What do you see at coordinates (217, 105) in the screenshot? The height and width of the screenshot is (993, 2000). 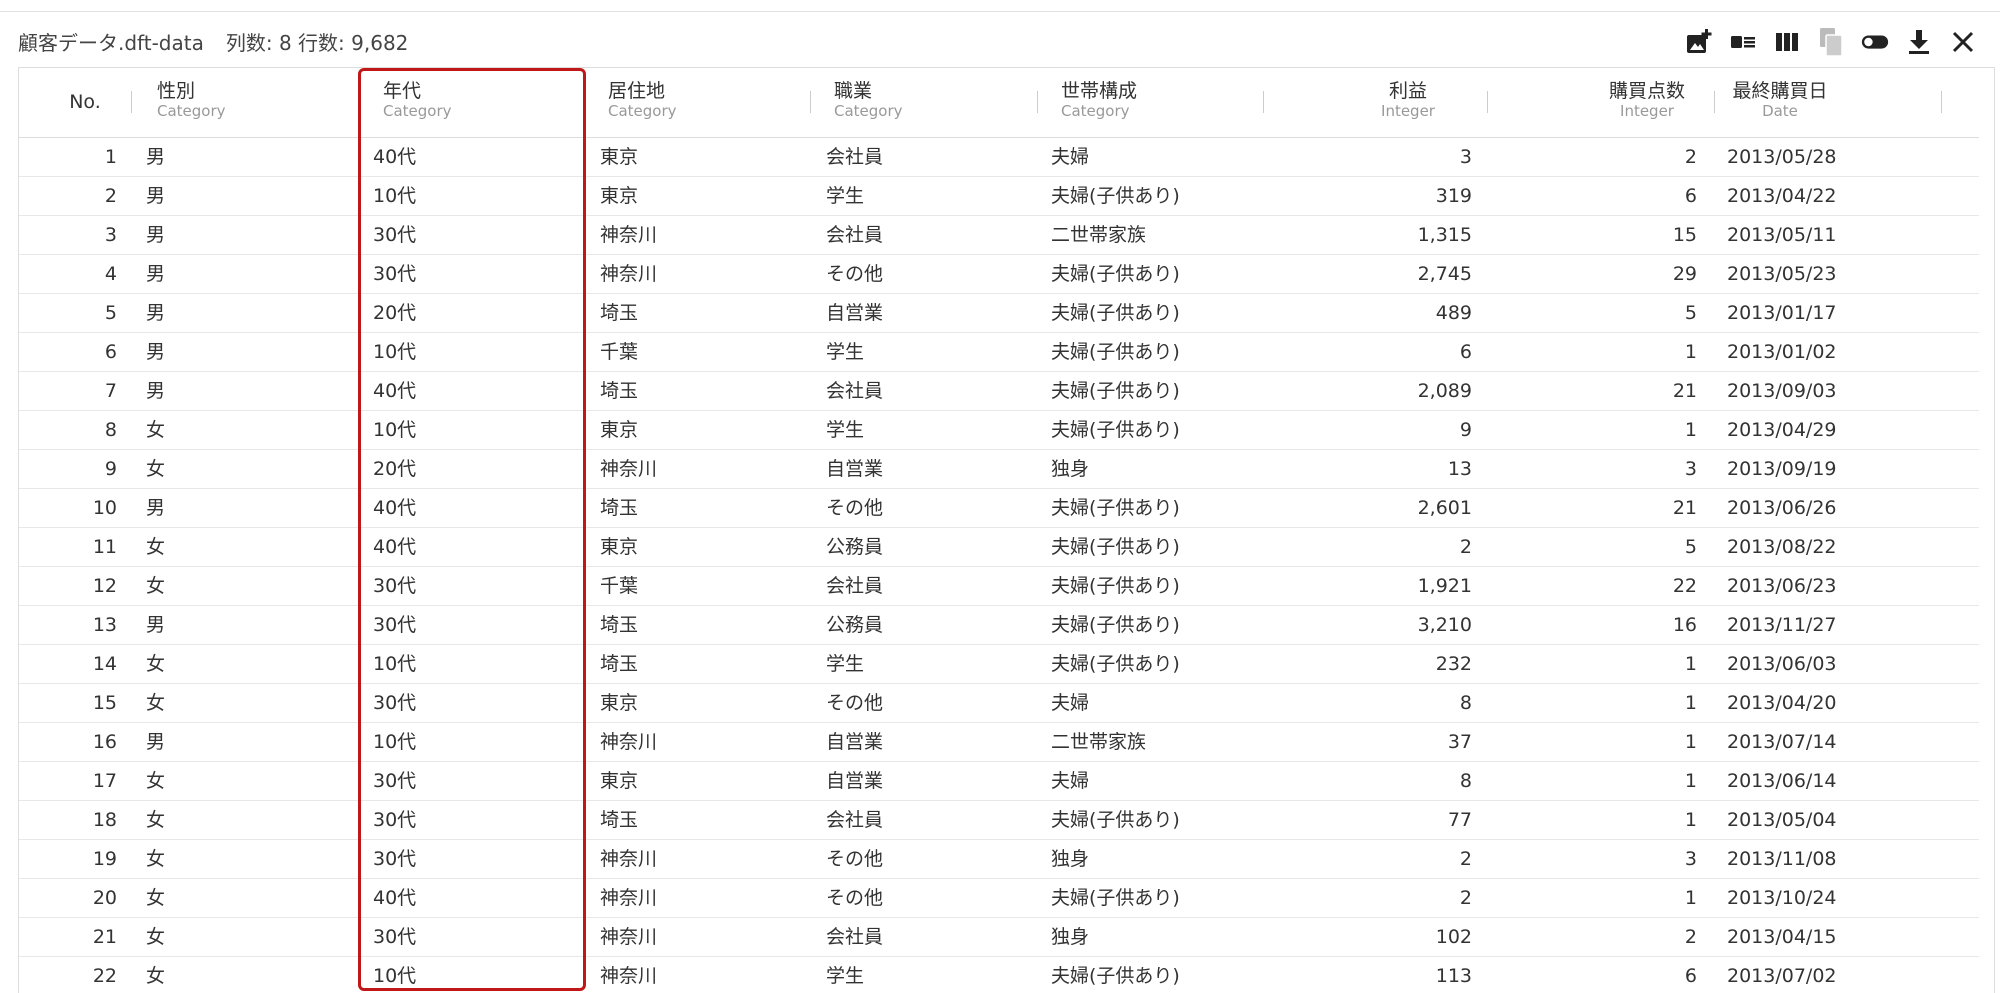 I see `column-header-gender: 性別 Category` at bounding box center [217, 105].